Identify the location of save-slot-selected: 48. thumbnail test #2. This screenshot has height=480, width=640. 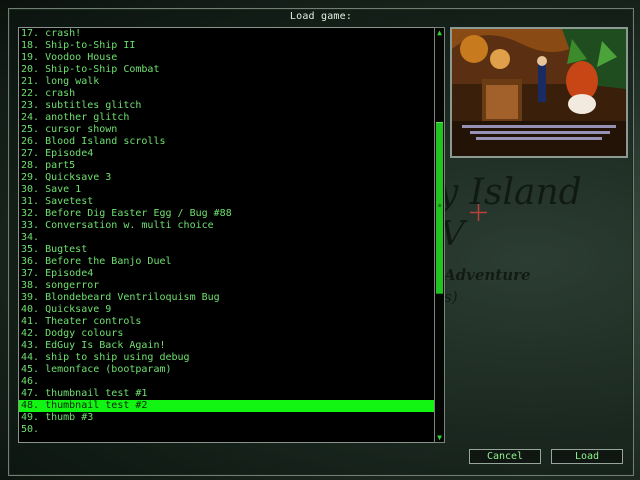
(226, 406).